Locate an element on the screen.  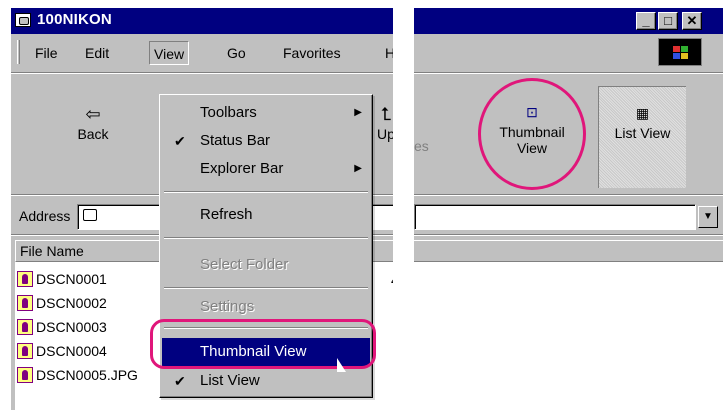
menu-item-label: Refresh is located at coordinates (226, 214).